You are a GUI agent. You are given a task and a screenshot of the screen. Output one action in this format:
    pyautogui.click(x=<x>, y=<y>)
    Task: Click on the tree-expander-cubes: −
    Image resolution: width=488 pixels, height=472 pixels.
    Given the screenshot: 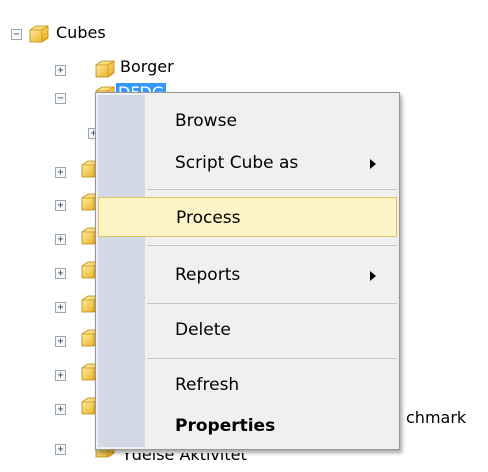 What is the action you would take?
    pyautogui.click(x=16, y=34)
    